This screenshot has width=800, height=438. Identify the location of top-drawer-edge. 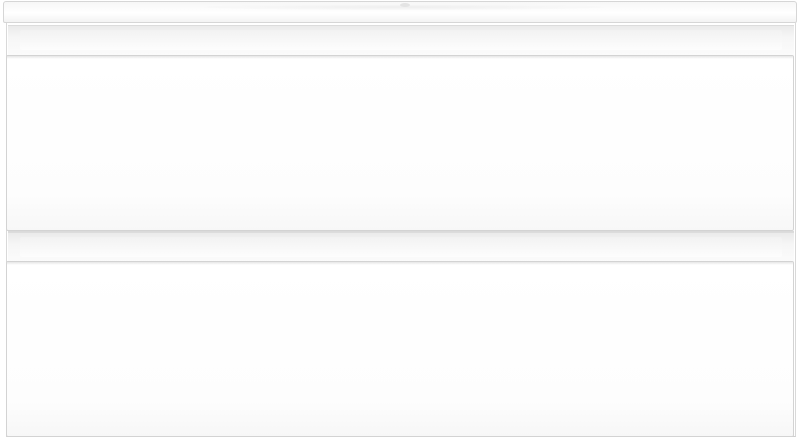
(400, 57).